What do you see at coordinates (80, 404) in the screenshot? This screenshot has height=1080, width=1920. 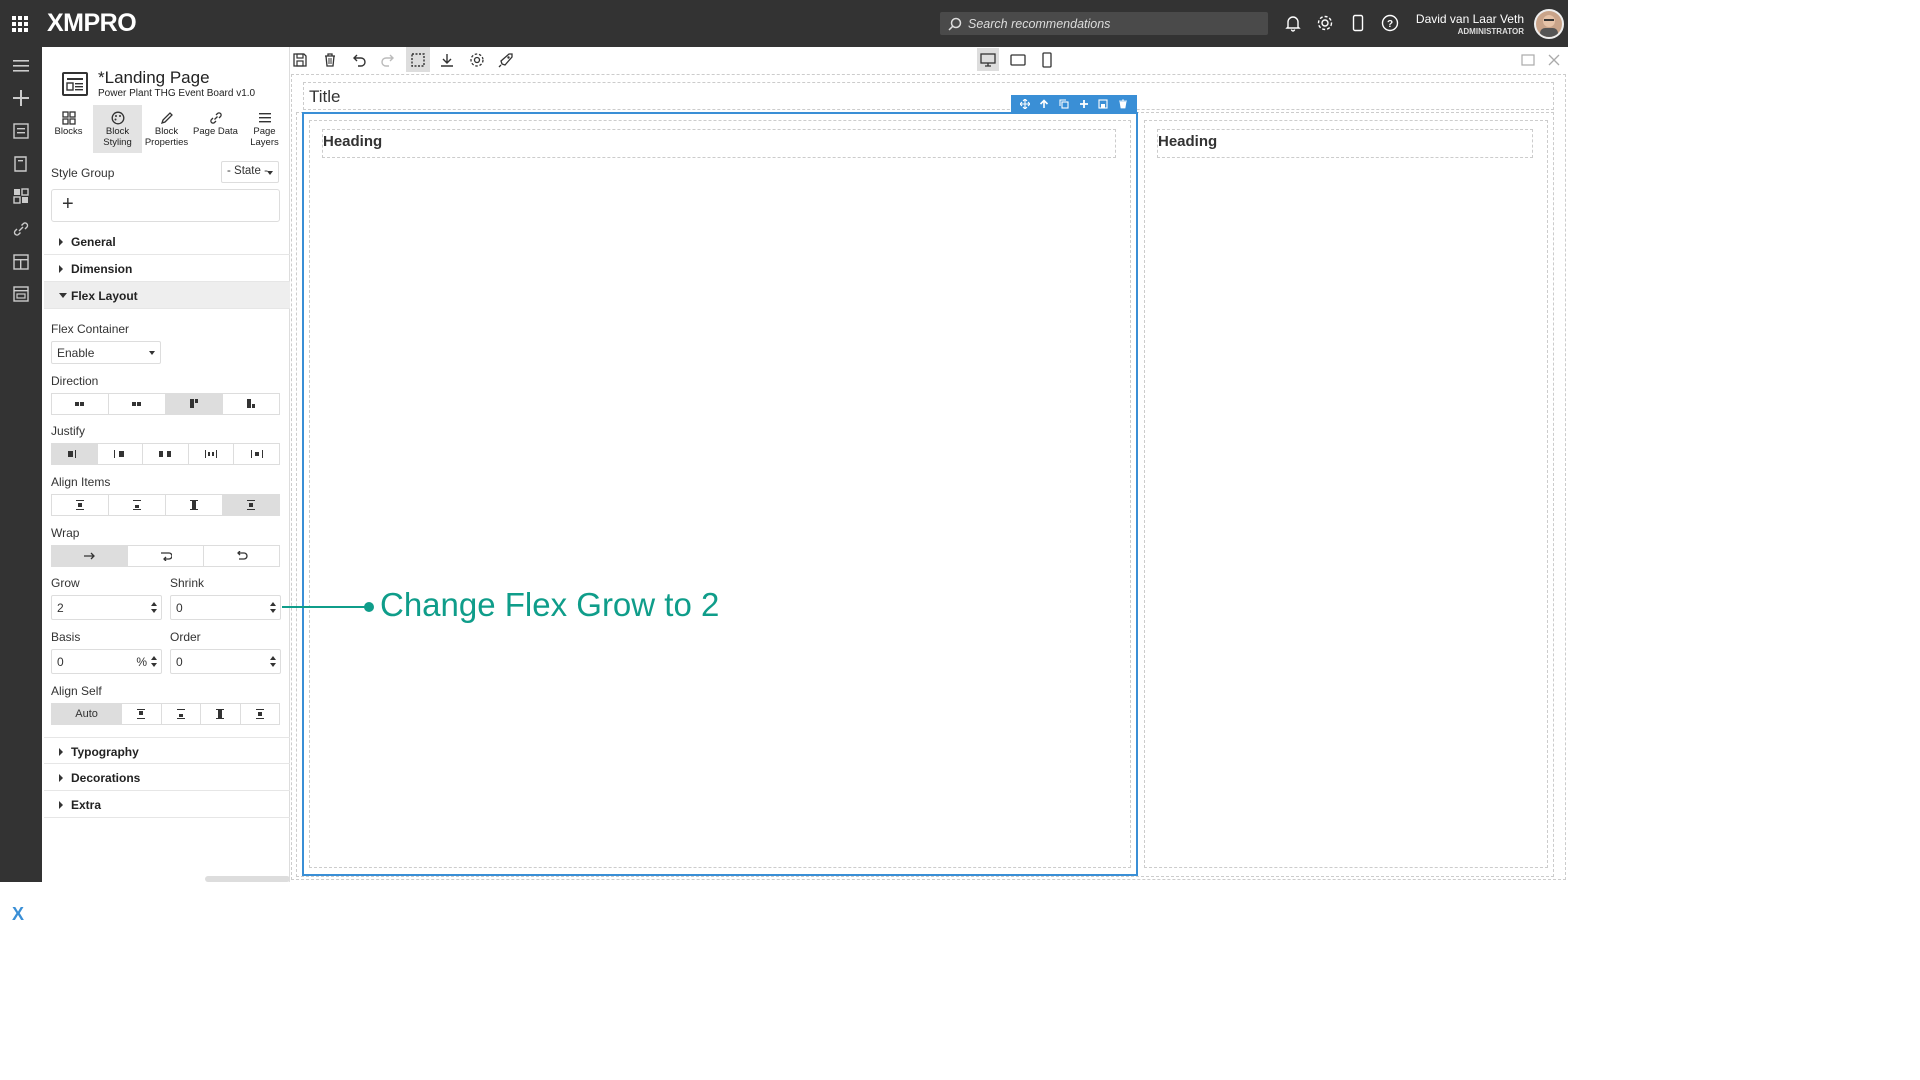 I see `direction-row-button` at bounding box center [80, 404].